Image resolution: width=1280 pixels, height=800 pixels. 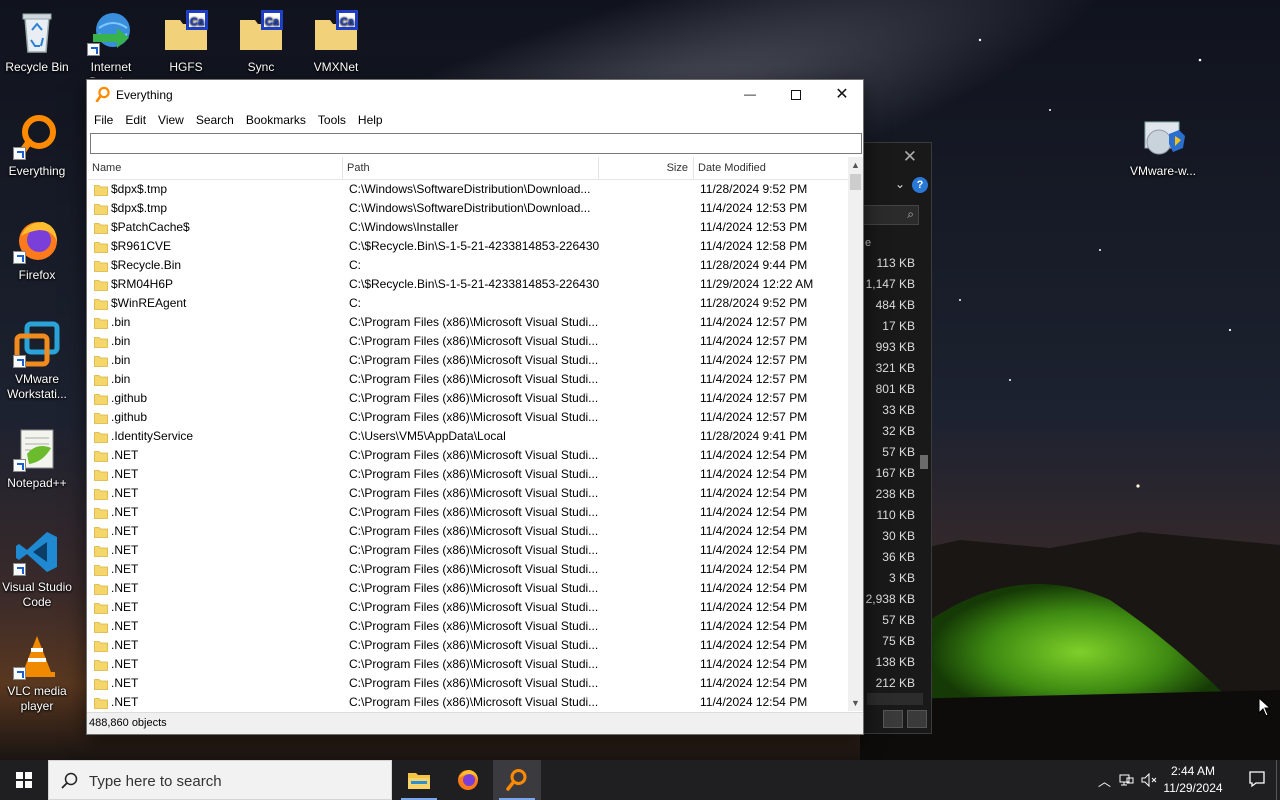 I want to click on menu-tools: Tools, so click(x=332, y=120).